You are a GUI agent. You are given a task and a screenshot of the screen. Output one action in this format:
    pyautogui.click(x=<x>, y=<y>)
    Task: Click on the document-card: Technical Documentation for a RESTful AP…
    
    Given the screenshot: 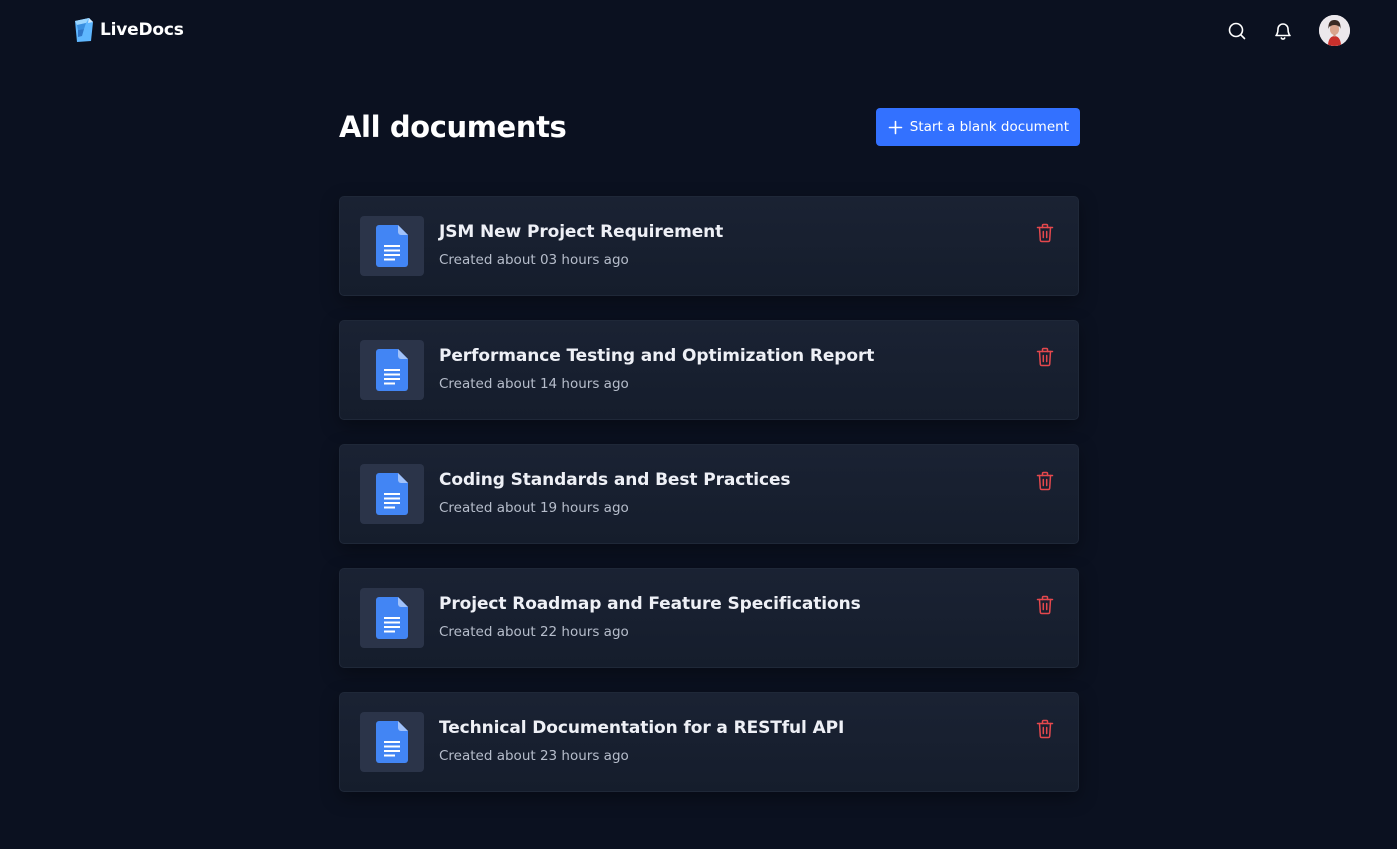 What is the action you would take?
    pyautogui.click(x=709, y=742)
    